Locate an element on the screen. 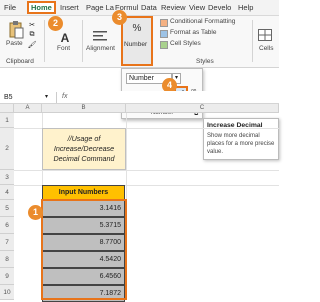 The height and width of the screenshot is (302, 320). step-badge-3: 3 is located at coordinates (119, 17).